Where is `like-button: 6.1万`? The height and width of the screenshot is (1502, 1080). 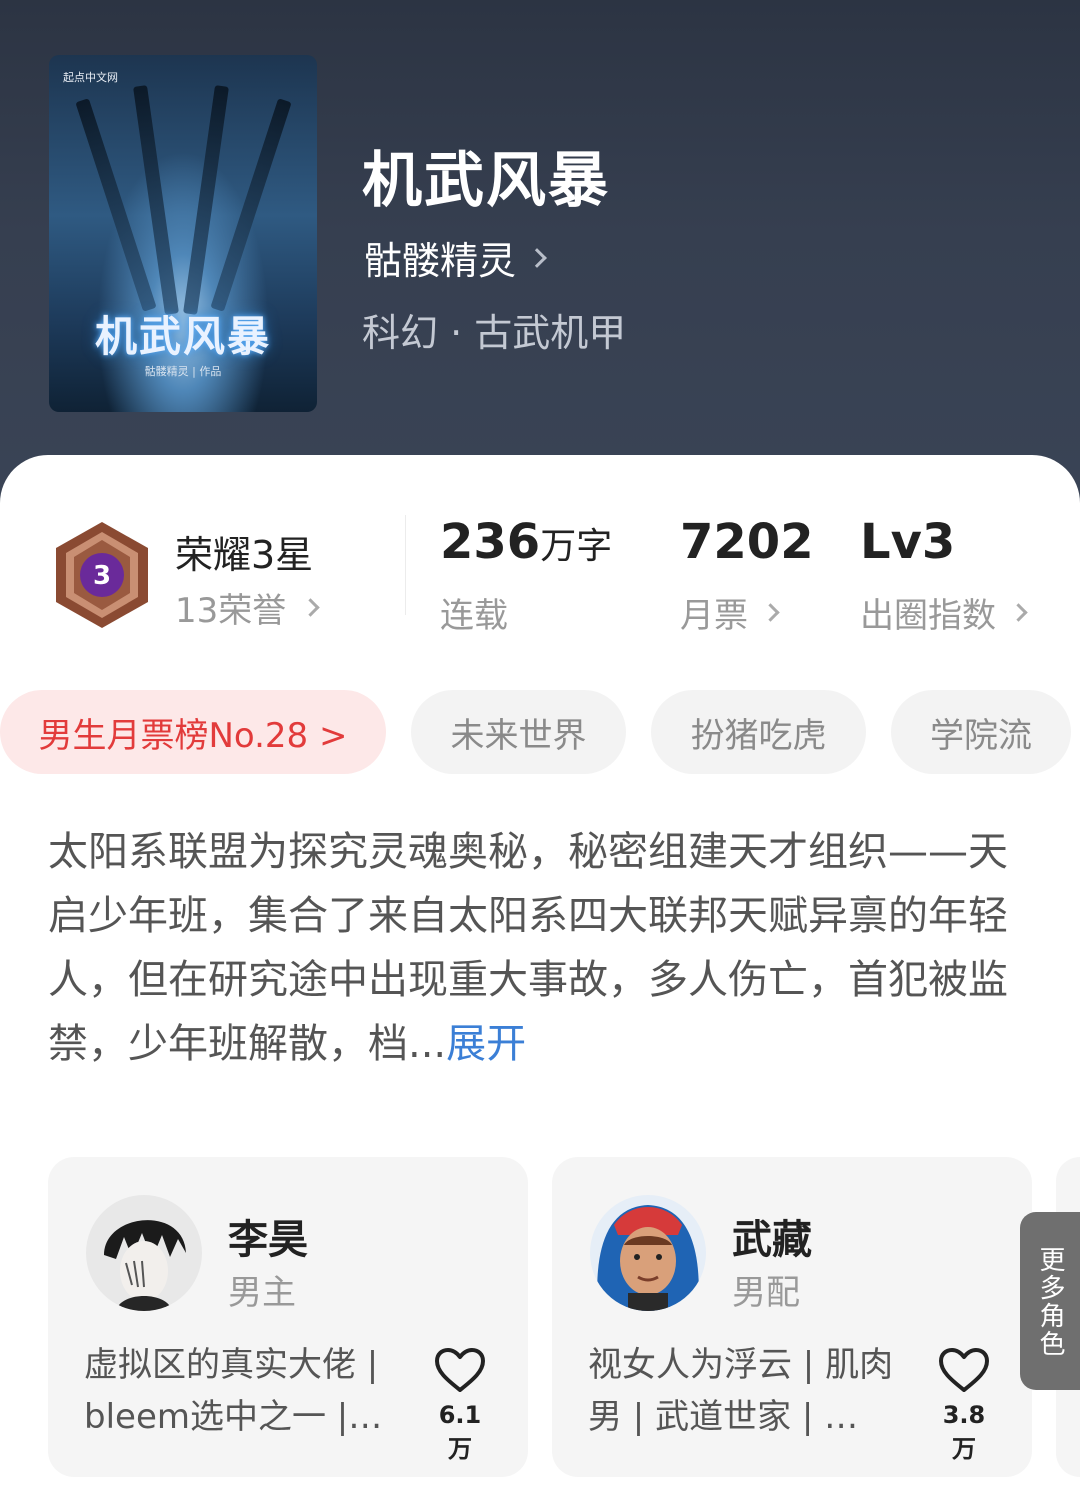 like-button: 6.1万 is located at coordinates (460, 1405).